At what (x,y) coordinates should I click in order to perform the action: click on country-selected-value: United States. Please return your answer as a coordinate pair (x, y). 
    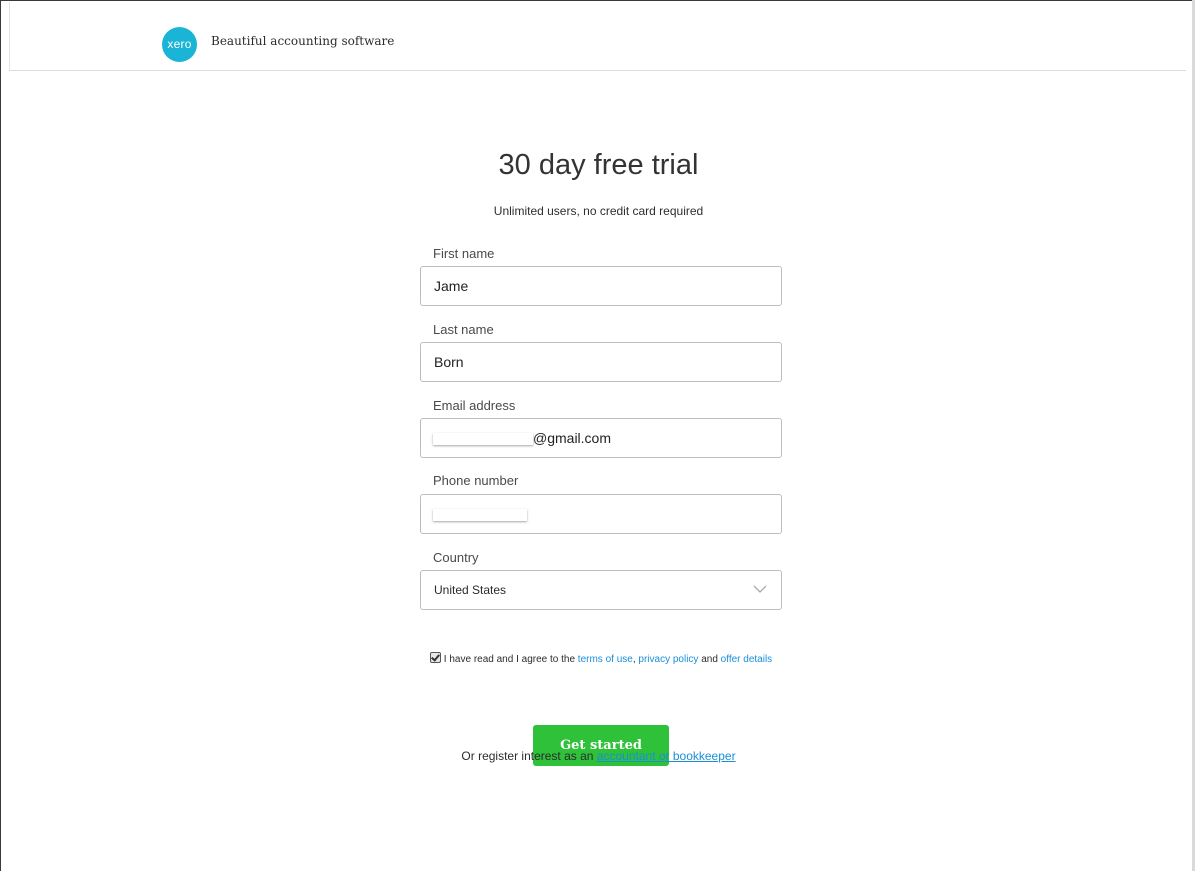
    Looking at the image, I should click on (470, 590).